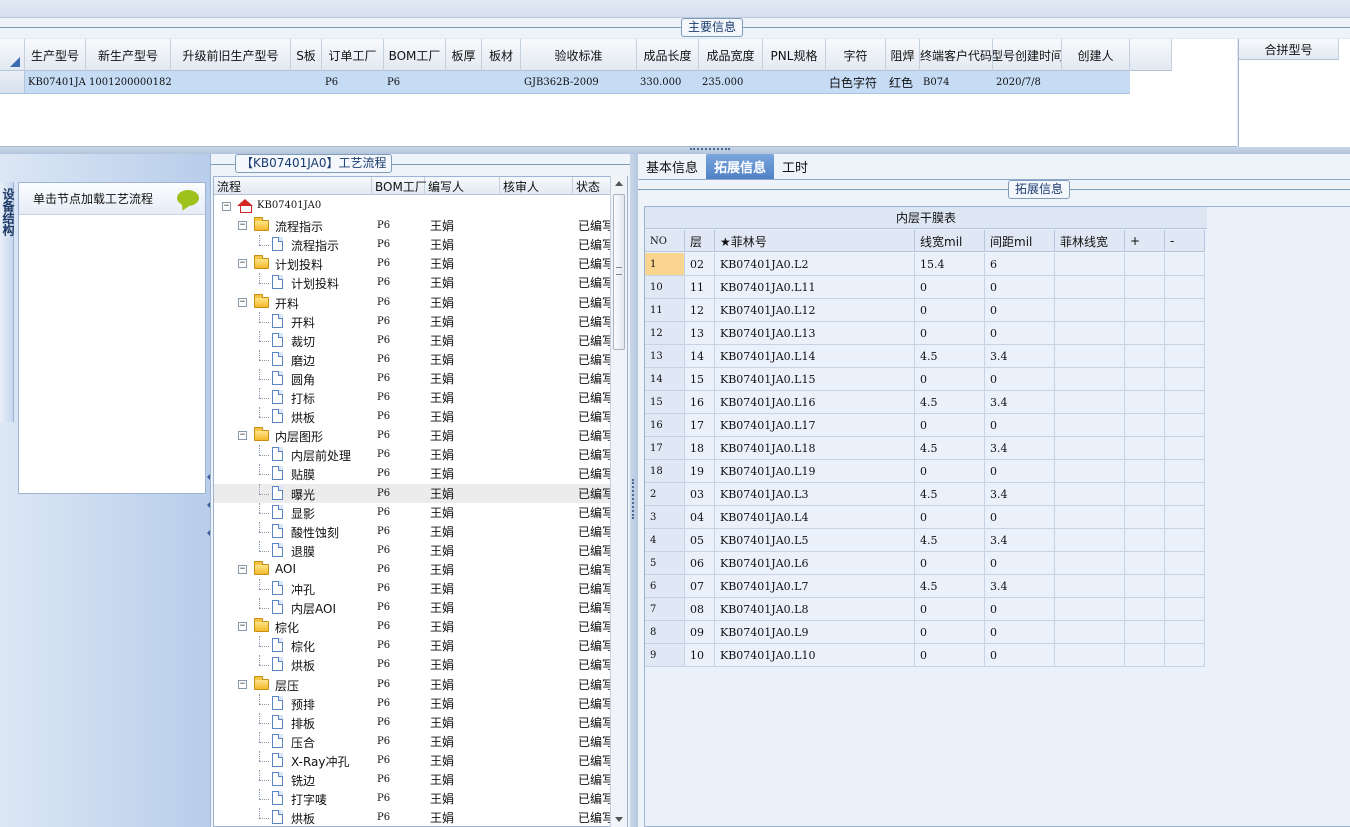  What do you see at coordinates (618, 501) in the screenshot?
I see `tree-scrollbar` at bounding box center [618, 501].